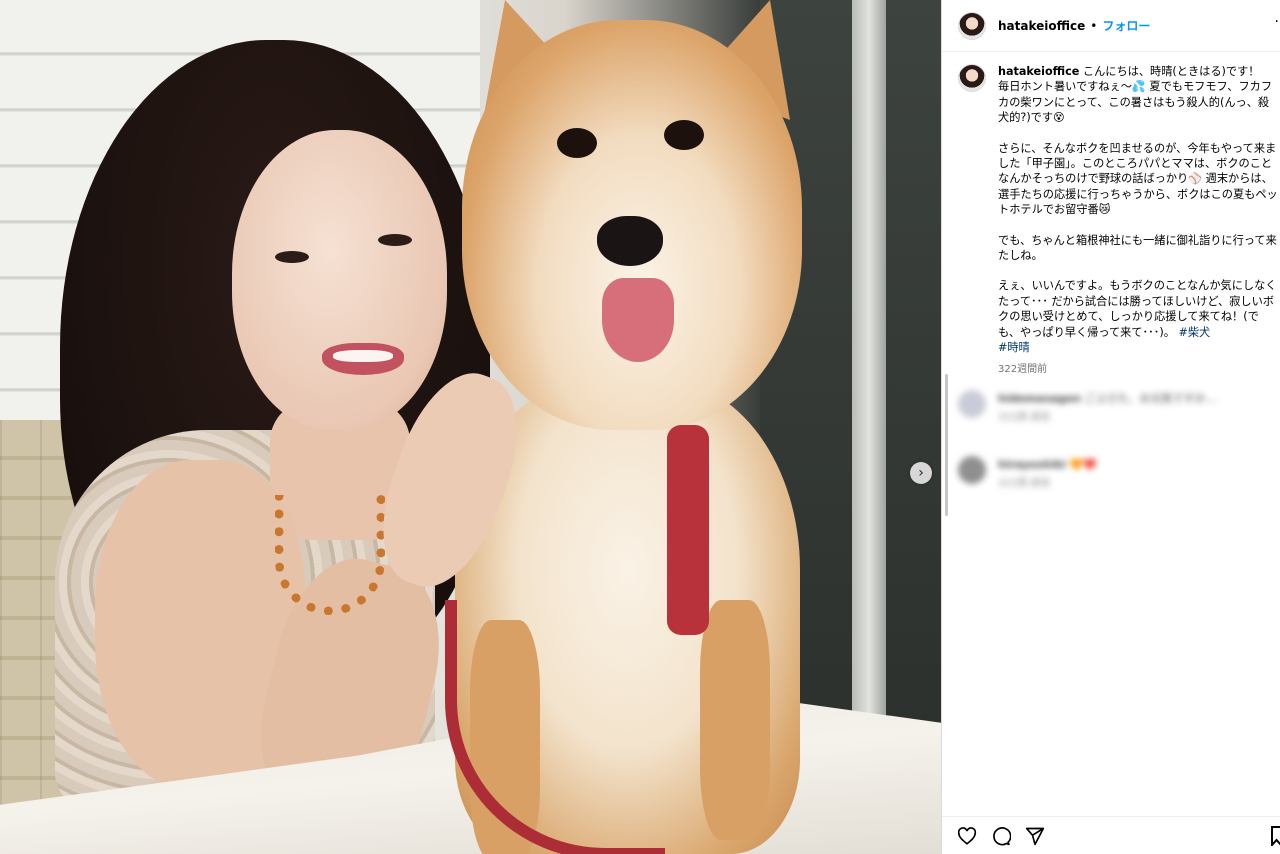  What do you see at coordinates (339, 280) in the screenshot?
I see `woman-face` at bounding box center [339, 280].